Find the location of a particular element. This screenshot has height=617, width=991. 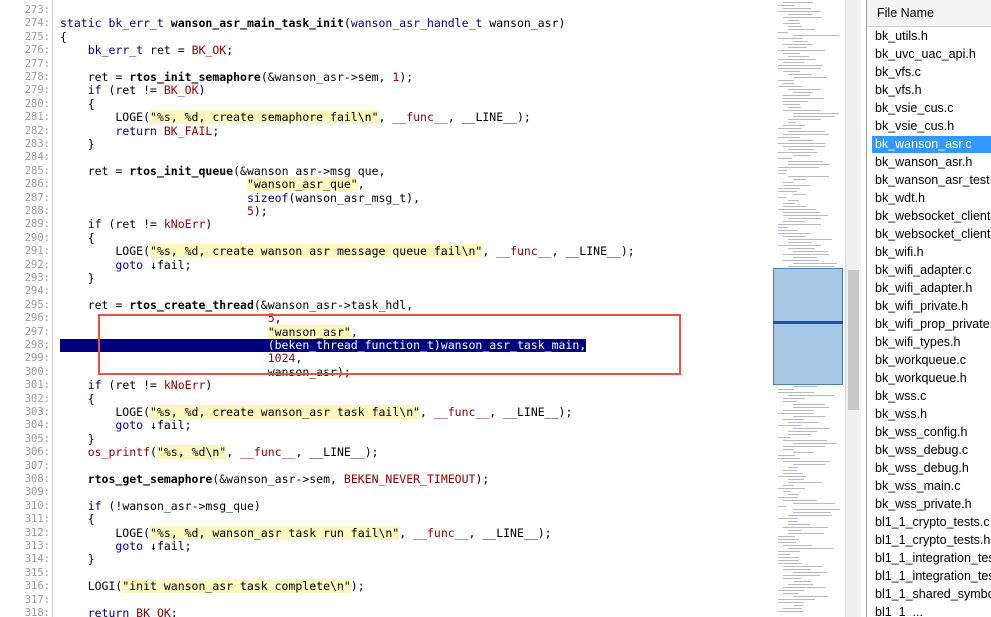

code-line: 313: goto ↓fail; is located at coordinates (385, 546).